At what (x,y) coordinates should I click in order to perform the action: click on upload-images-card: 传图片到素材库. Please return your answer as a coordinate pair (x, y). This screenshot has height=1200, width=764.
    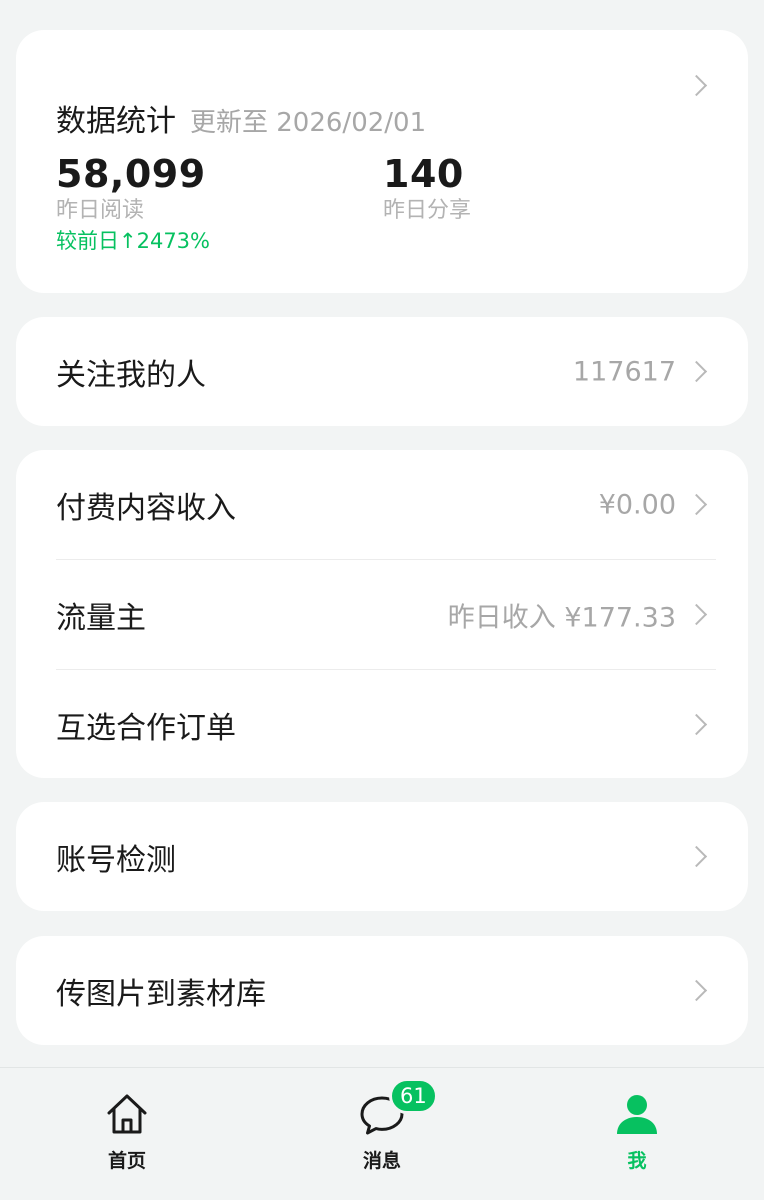
    Looking at the image, I should click on (382, 990).